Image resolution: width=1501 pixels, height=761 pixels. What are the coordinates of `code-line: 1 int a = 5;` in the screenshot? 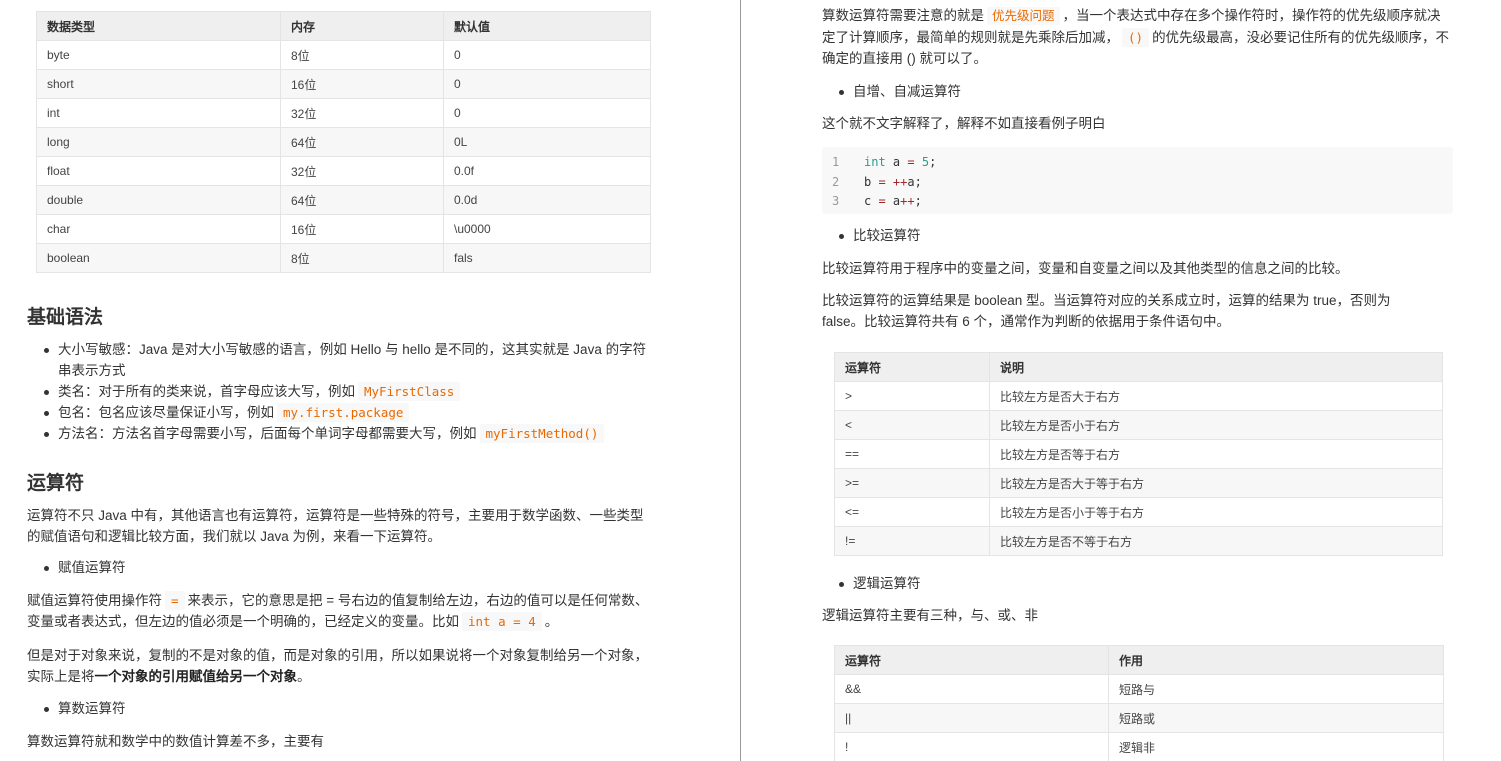 It's located at (1137, 163).